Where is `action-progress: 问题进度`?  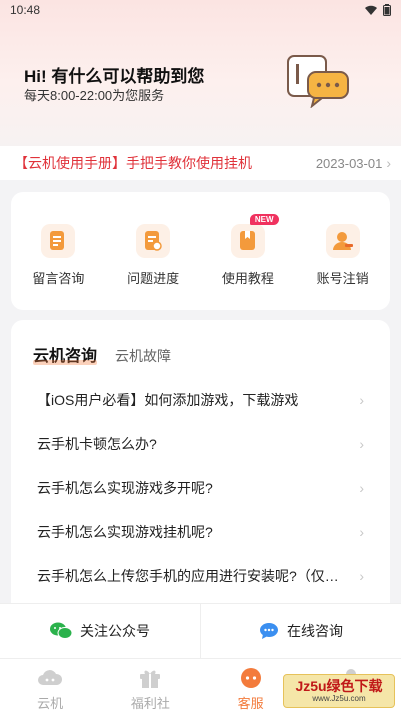
action-progress: 问题进度 is located at coordinates (153, 267).